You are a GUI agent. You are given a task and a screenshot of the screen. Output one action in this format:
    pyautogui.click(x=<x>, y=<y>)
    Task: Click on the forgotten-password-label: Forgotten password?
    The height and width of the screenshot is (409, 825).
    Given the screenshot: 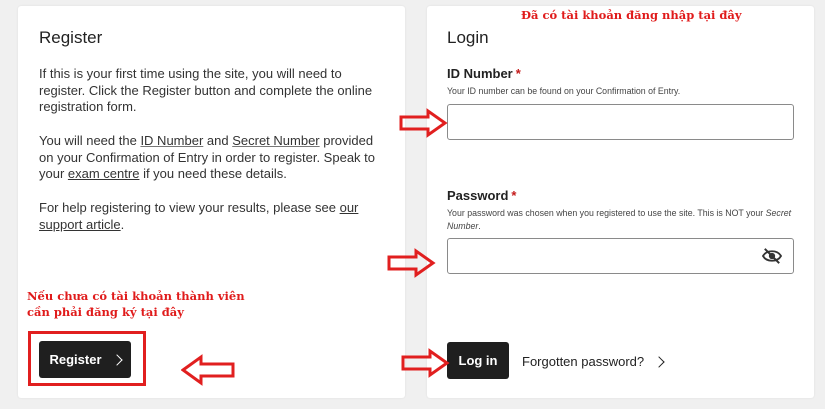 What is the action you would take?
    pyautogui.click(x=583, y=361)
    